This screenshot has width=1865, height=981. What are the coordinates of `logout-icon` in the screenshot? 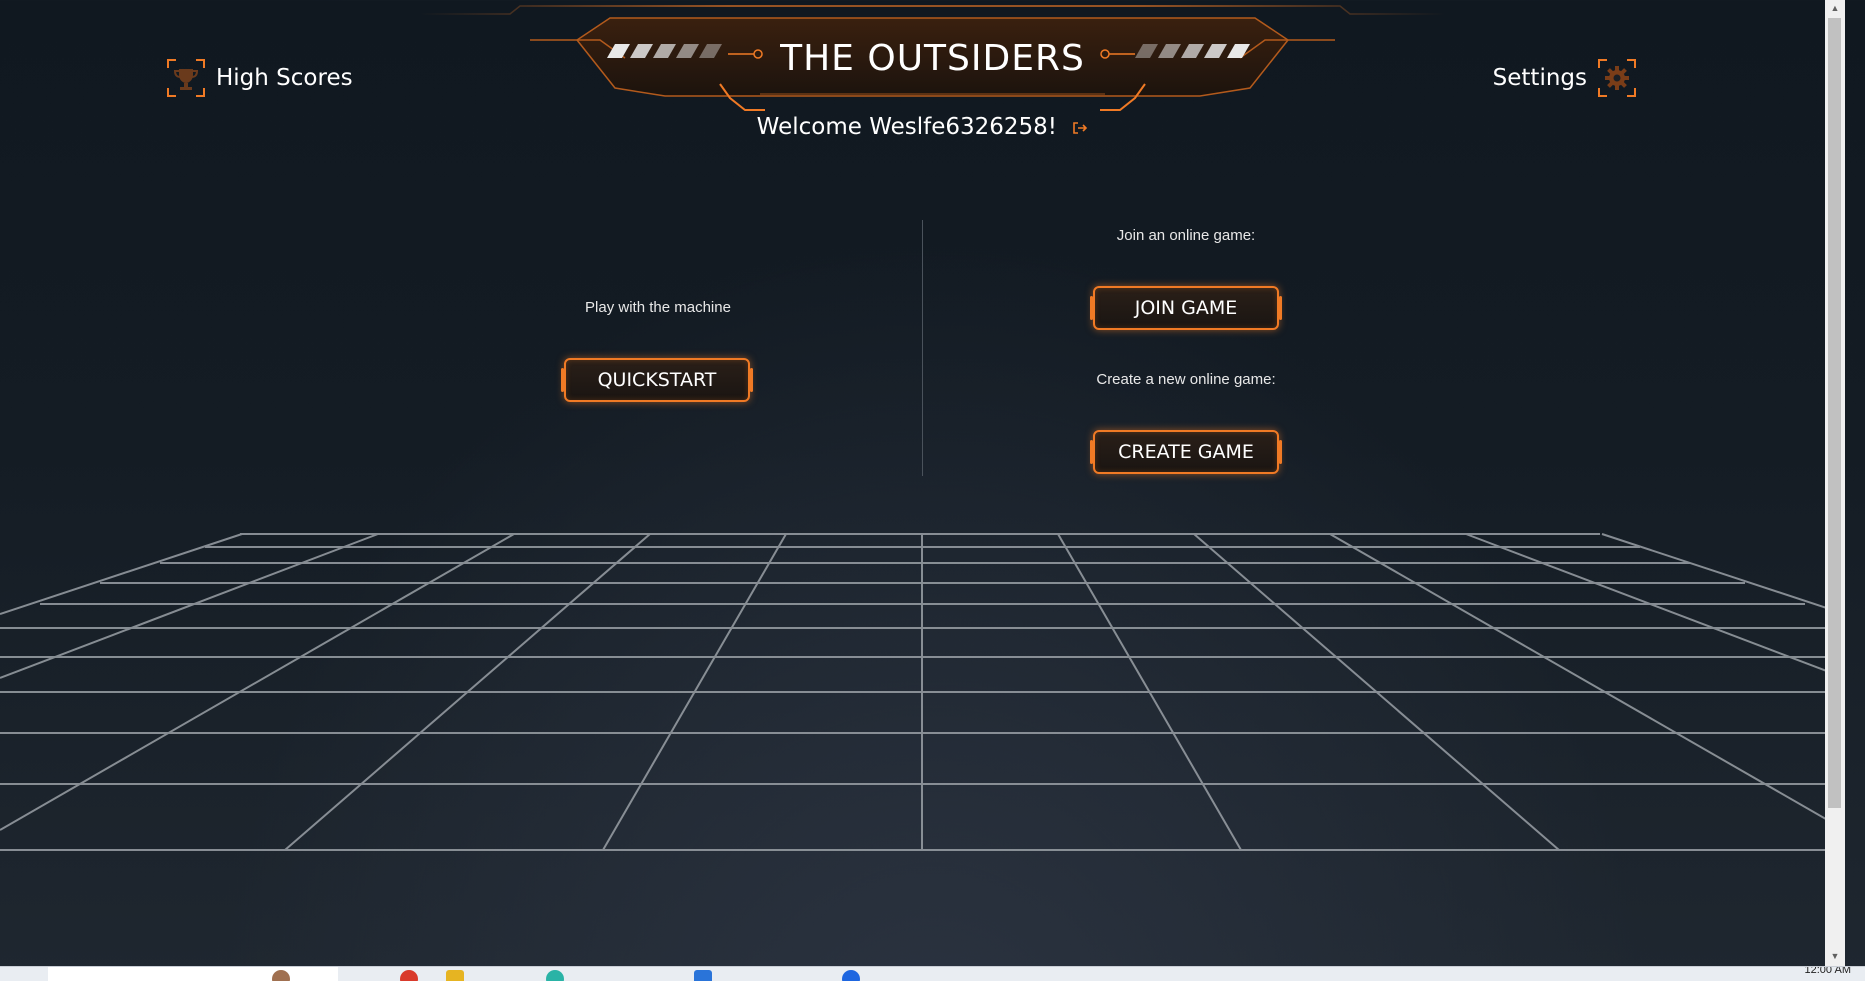 It's located at (1080, 128).